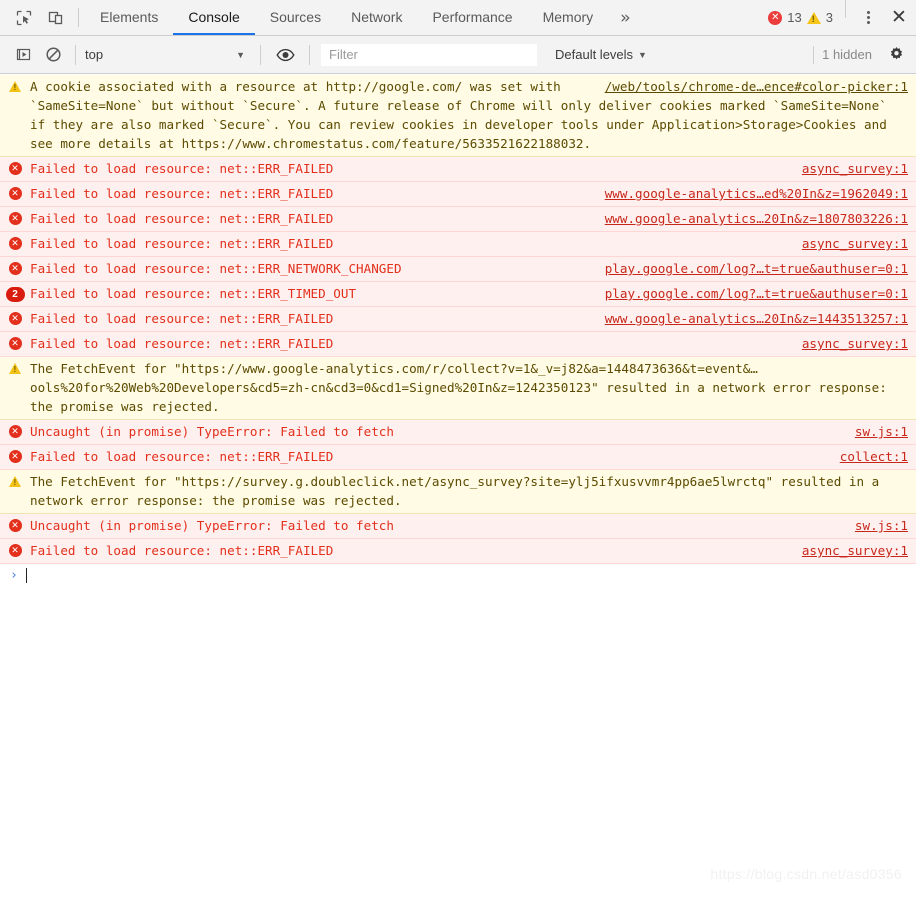  What do you see at coordinates (26, 575) in the screenshot?
I see `prompt-caret` at bounding box center [26, 575].